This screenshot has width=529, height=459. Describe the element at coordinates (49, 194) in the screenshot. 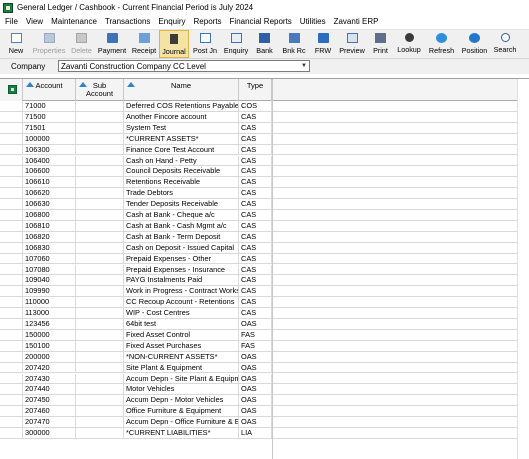

I see `account-cell: 106620` at that location.